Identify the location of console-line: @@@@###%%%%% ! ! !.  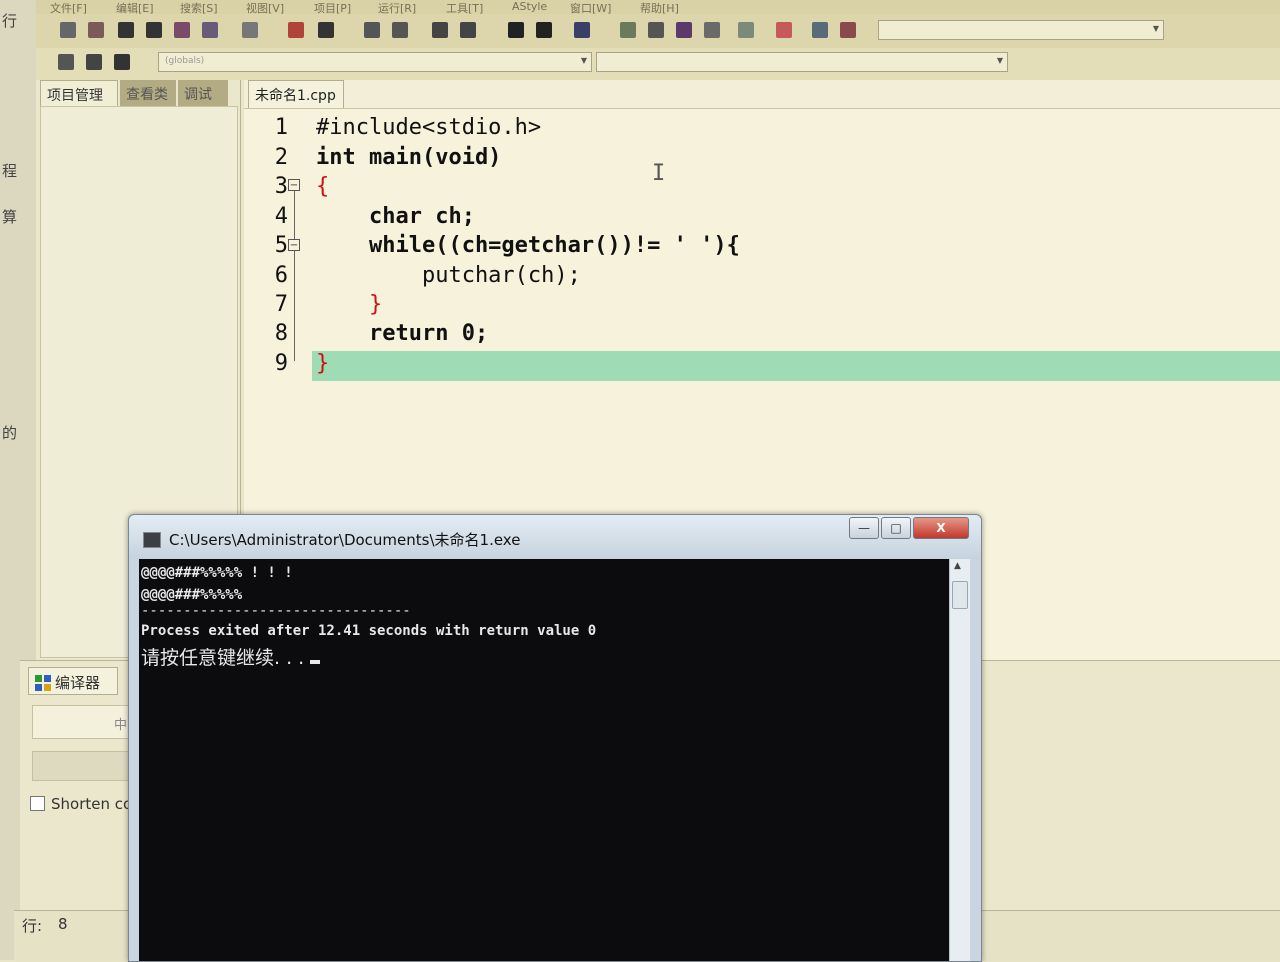
(217, 573).